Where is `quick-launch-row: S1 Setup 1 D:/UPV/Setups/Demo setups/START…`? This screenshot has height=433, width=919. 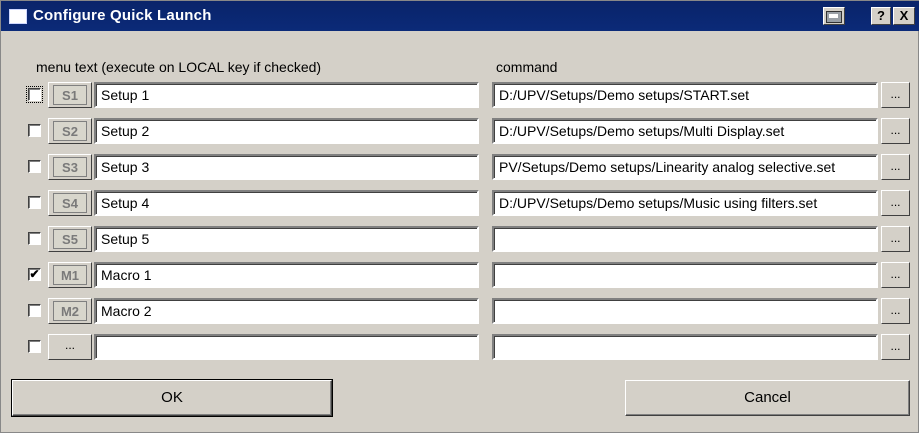
quick-launch-row: S1 Setup 1 D:/UPV/Setups/Demo setups/START… is located at coordinates (460, 95).